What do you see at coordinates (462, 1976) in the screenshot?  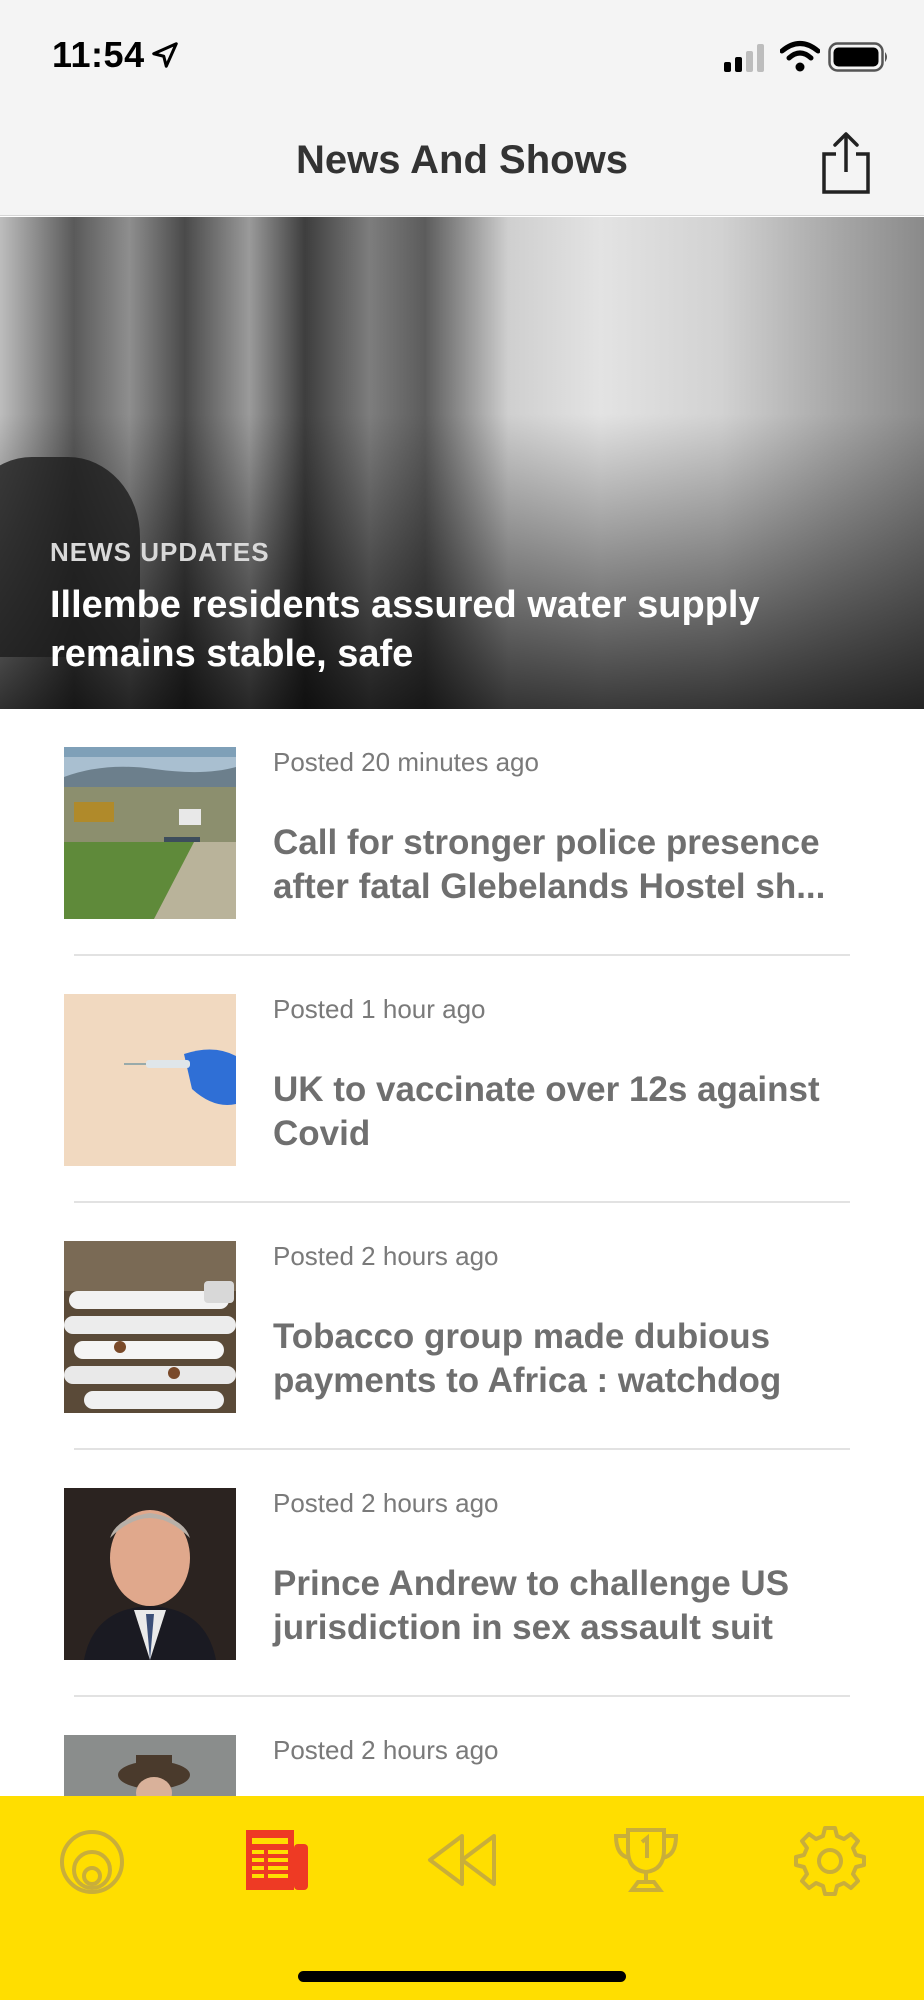 I see `home-indicator` at bounding box center [462, 1976].